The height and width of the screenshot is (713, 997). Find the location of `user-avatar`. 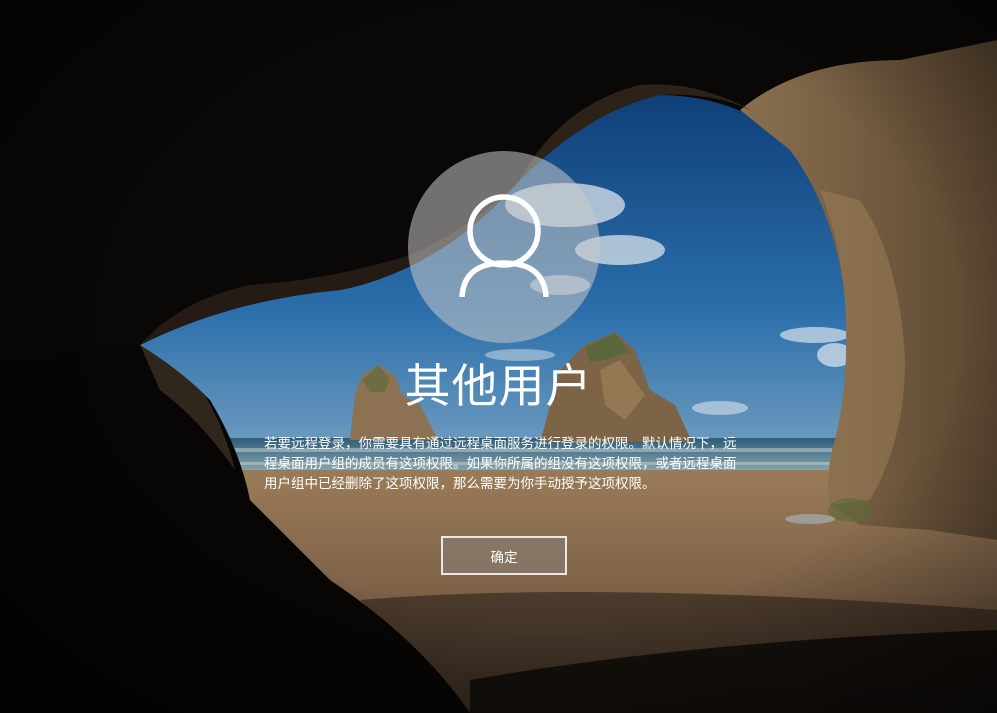

user-avatar is located at coordinates (504, 247).